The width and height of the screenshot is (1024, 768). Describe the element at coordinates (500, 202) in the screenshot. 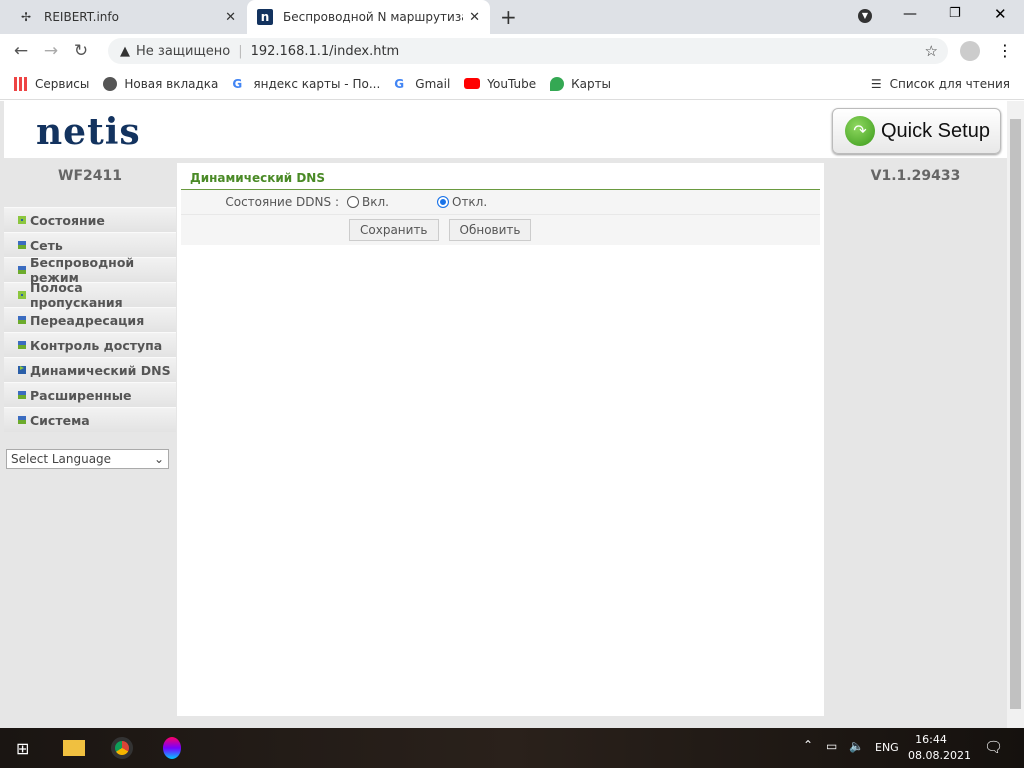

I see `ddns-status-row: Состояние DDNS : Вкл. Откл.` at that location.